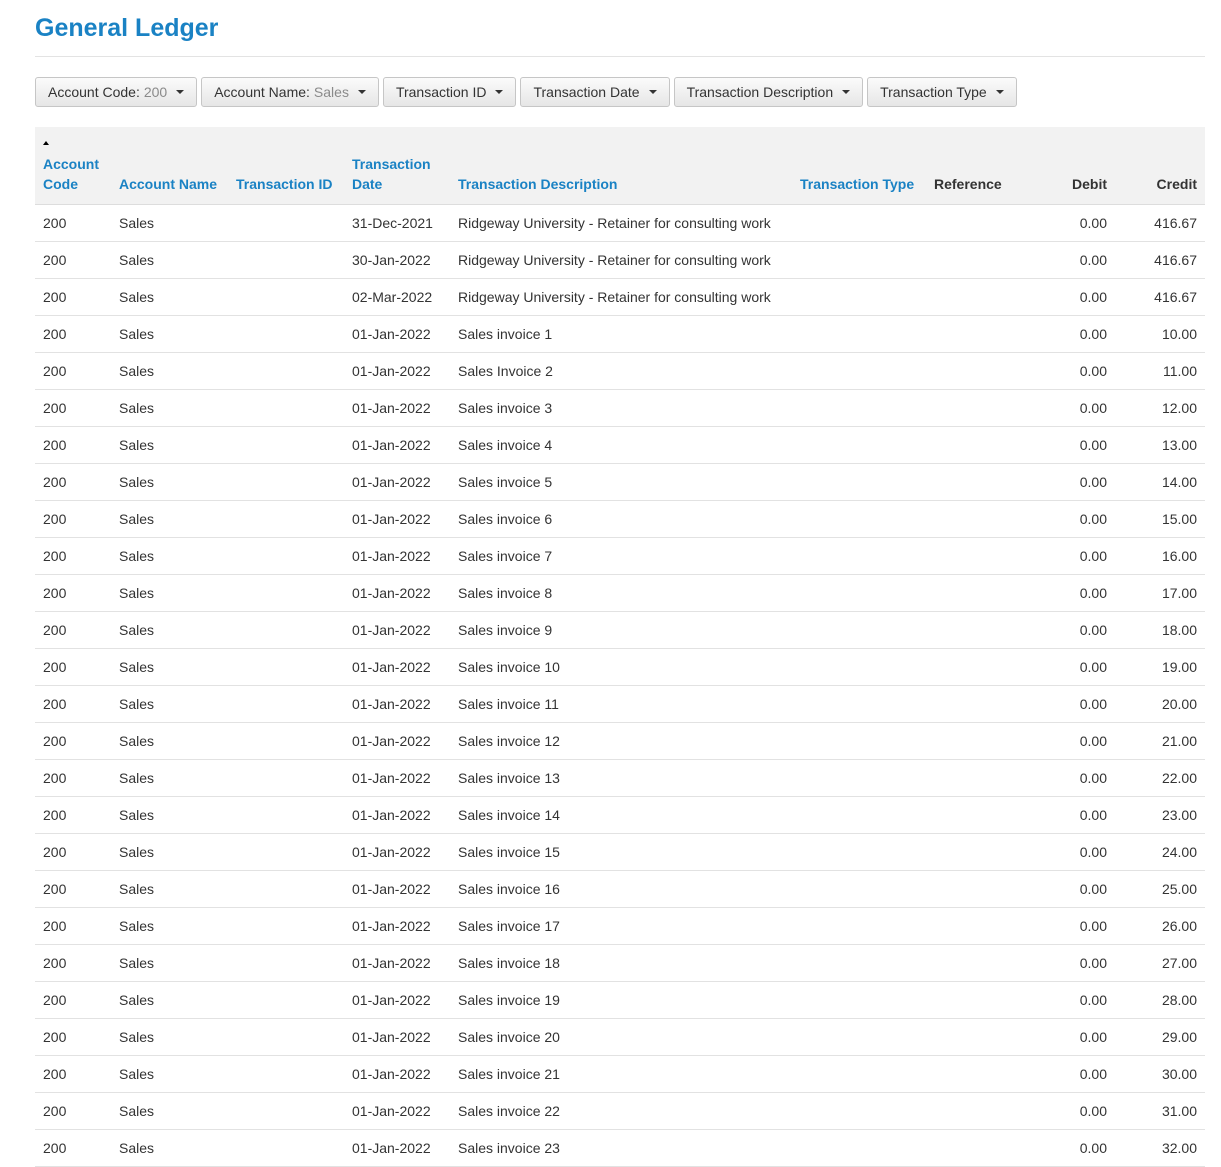 Image resolution: width=1221 pixels, height=1167 pixels. Describe the element at coordinates (621, 1074) in the screenshot. I see `cell-transaction-description: Sales invoice 21` at that location.